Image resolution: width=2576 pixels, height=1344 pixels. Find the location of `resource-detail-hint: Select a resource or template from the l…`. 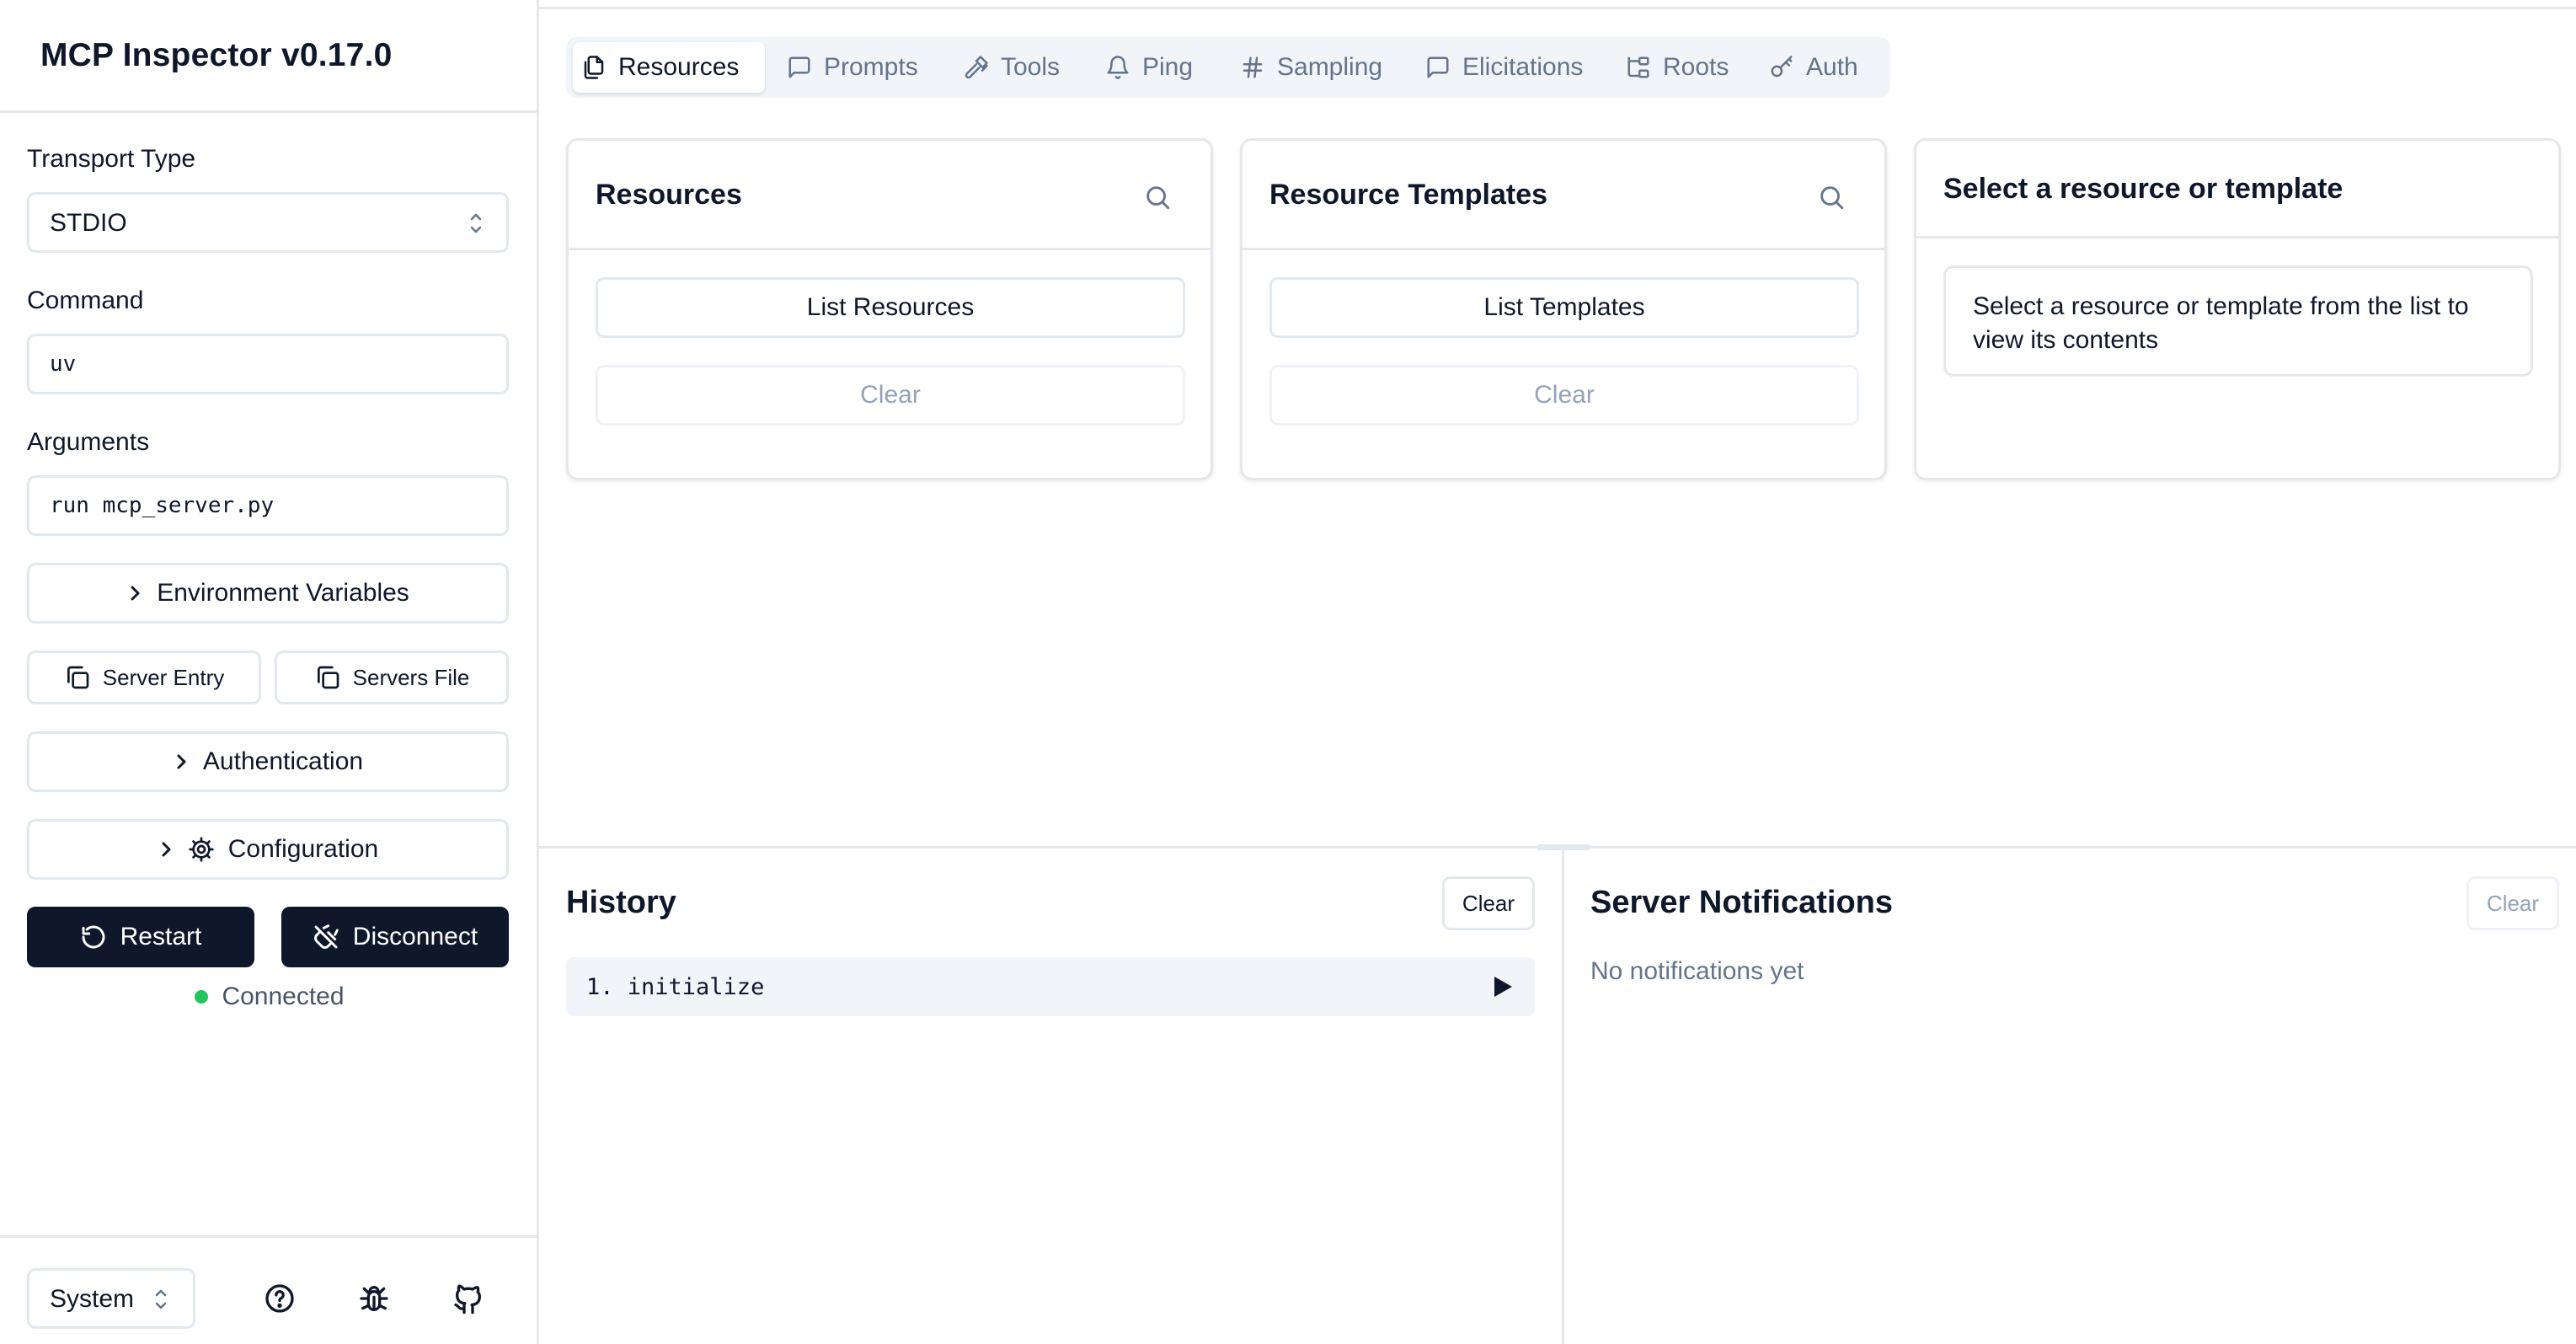

resource-detail-hint: Select a resource or template from the l… is located at coordinates (2238, 321).